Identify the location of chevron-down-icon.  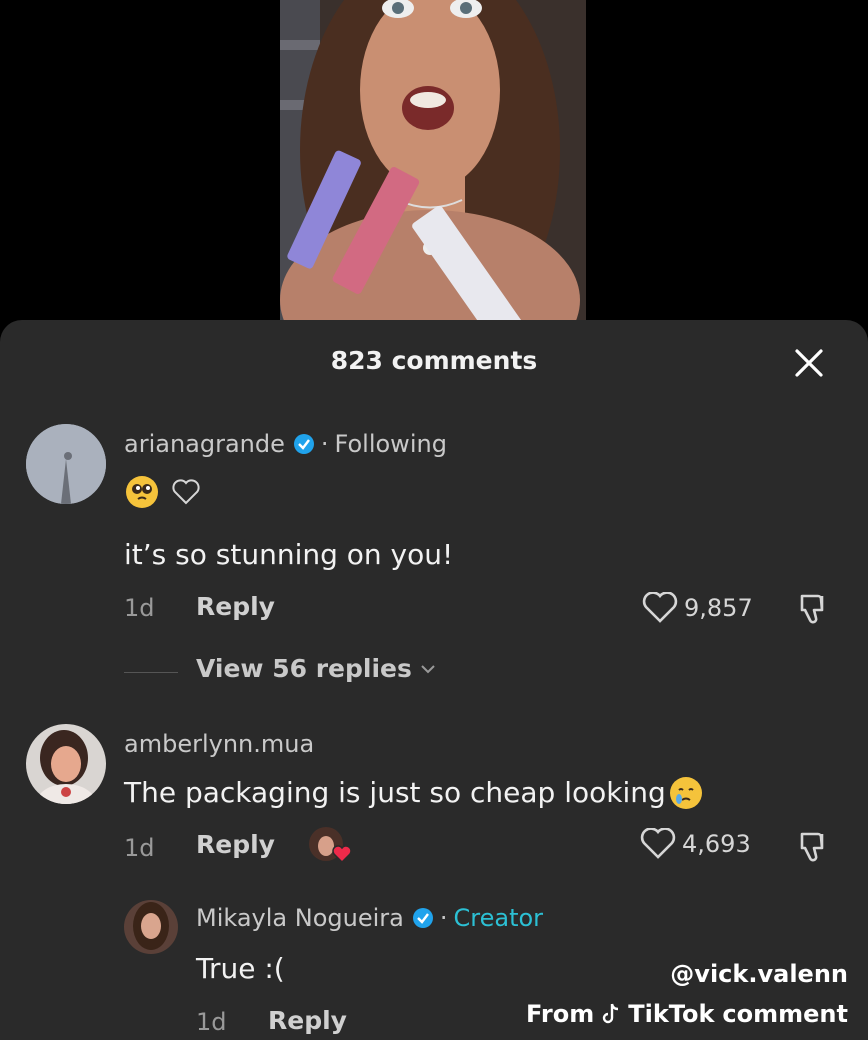
(428, 668).